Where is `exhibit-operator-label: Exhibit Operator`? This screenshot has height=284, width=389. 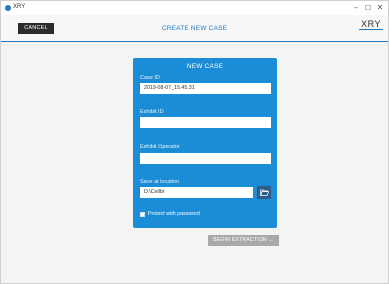
exhibit-operator-label: Exhibit Operator is located at coordinates (160, 147).